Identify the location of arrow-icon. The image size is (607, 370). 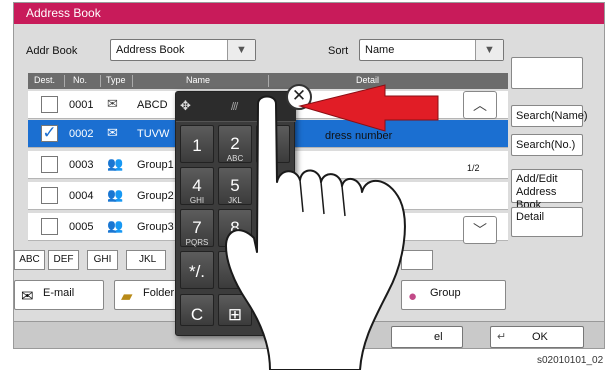
(368, 108).